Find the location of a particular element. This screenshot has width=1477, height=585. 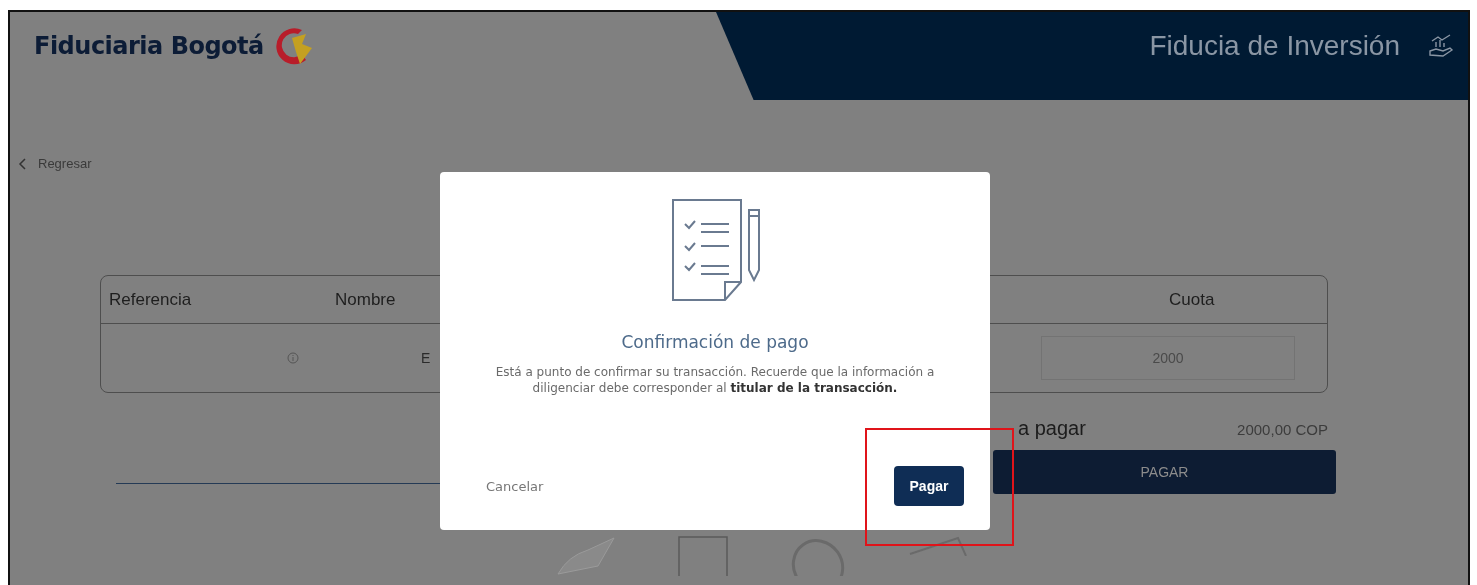

confirm-pay-button: Pagar is located at coordinates (929, 486).